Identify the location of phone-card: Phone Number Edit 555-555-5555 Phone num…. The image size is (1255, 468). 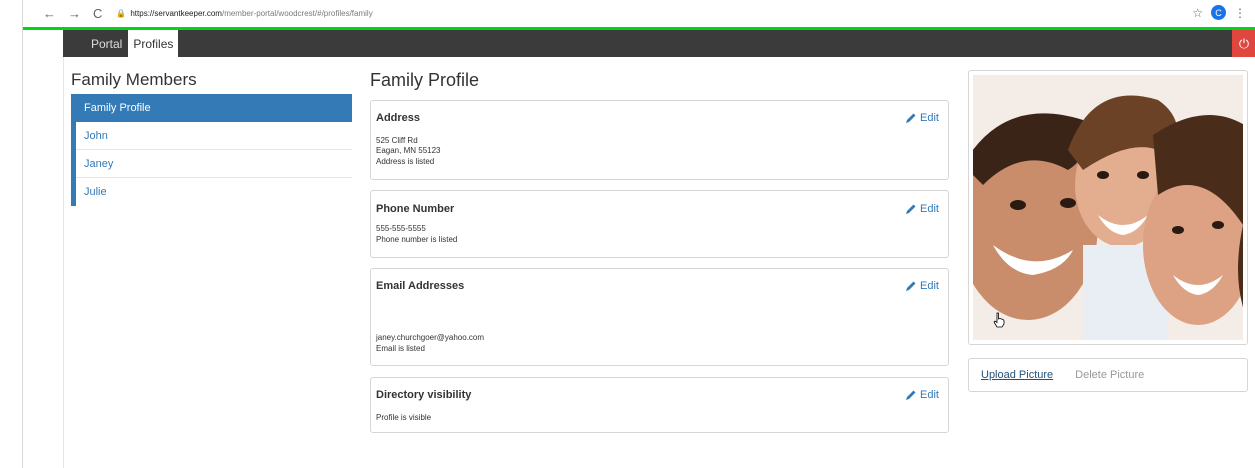
(659, 224).